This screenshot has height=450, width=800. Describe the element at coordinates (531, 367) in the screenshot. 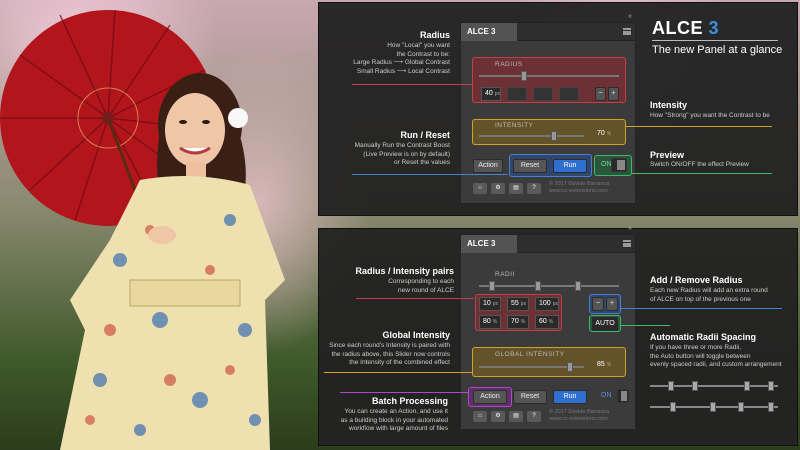

I see `global-intensity-slider` at that location.